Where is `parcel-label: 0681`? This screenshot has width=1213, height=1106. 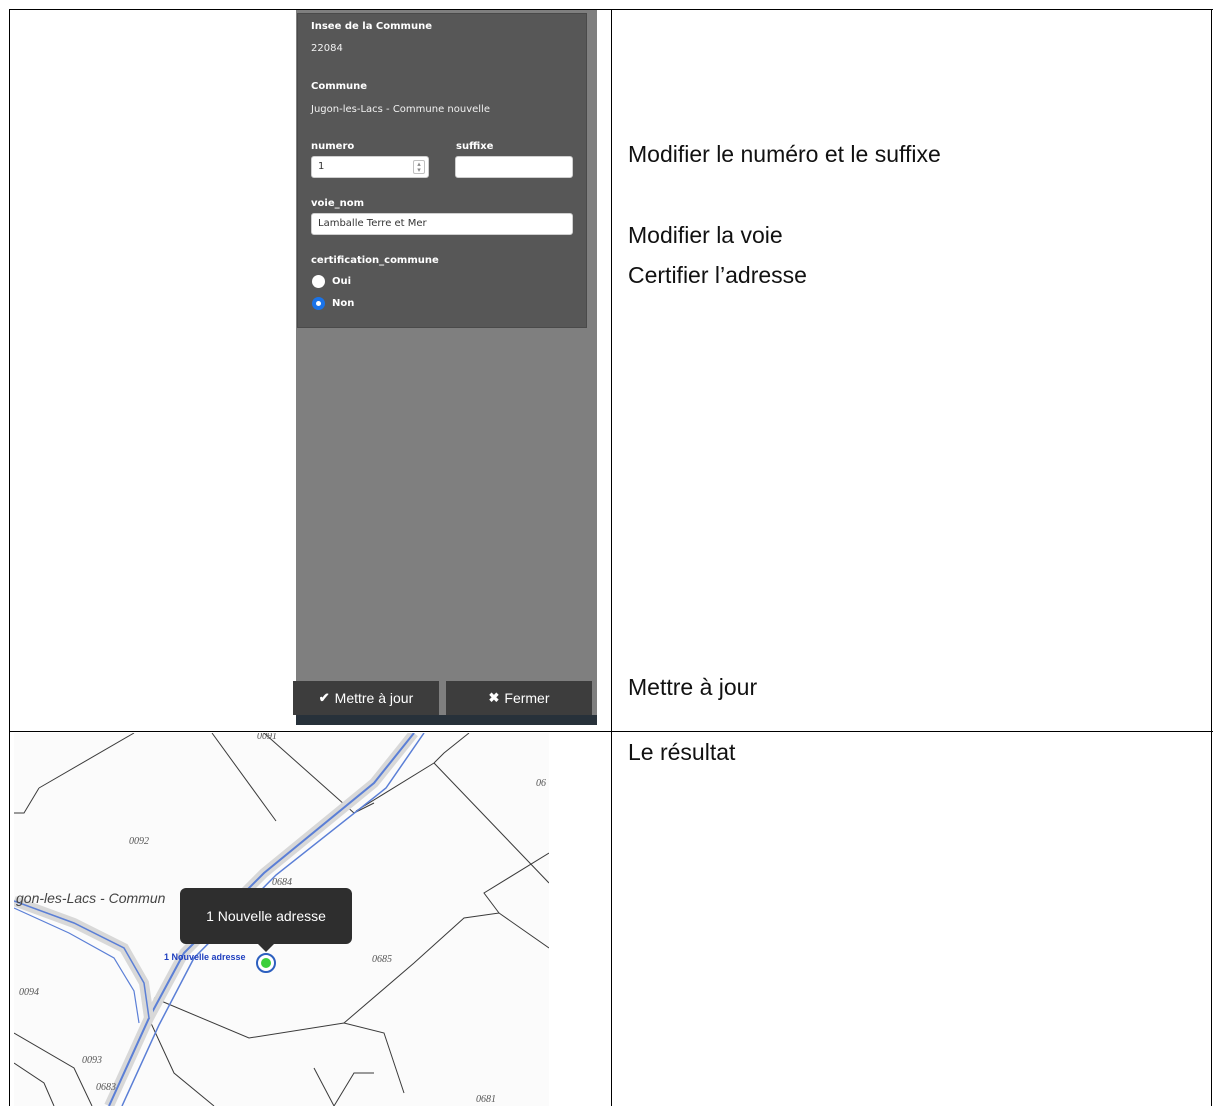
parcel-label: 0681 is located at coordinates (486, 1099).